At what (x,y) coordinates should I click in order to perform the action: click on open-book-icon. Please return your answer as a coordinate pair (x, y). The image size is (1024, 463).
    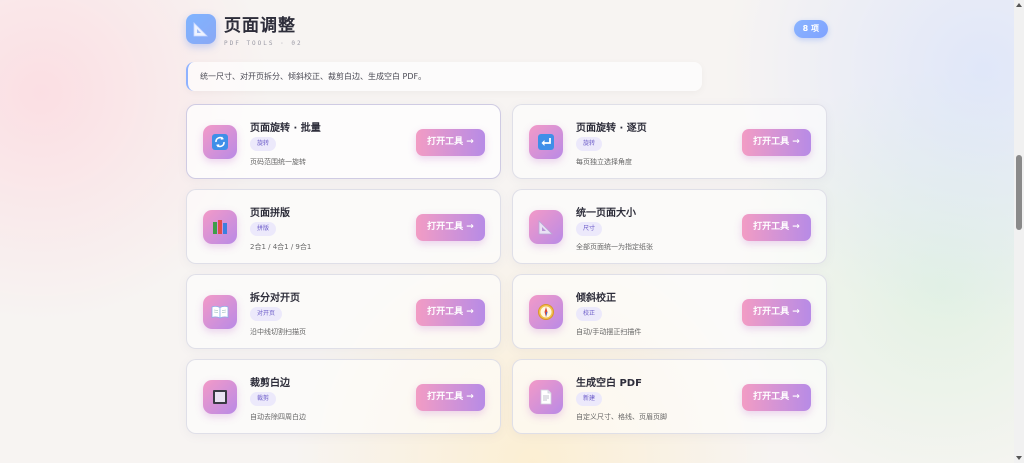
    Looking at the image, I should click on (220, 312).